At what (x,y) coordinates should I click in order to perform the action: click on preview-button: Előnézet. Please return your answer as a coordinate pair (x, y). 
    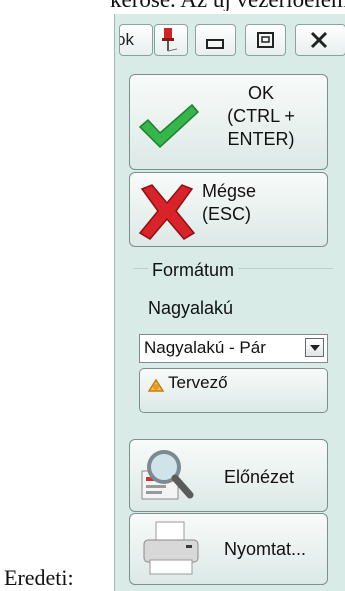
    Looking at the image, I should click on (228, 475).